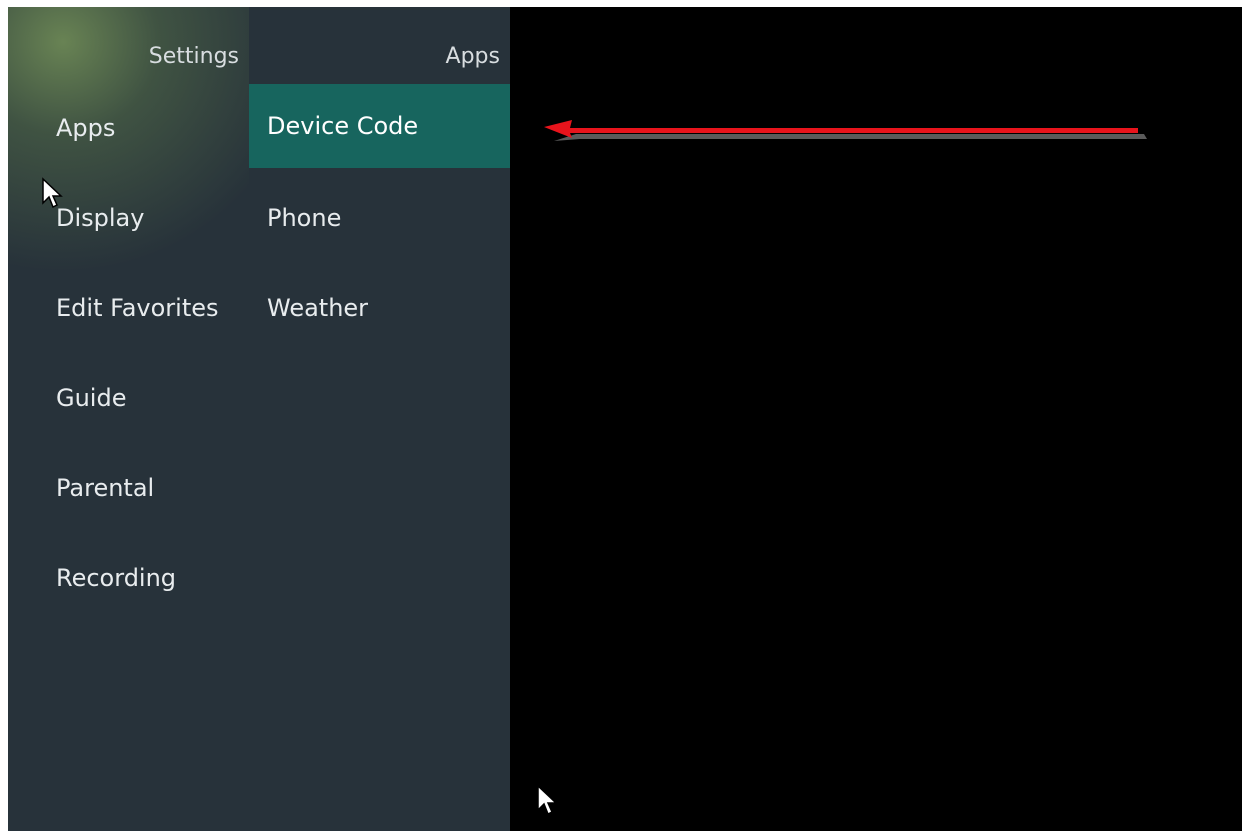 This screenshot has height=831, width=1244. What do you see at coordinates (128, 128) in the screenshot?
I see `settings-item-apps: Apps` at bounding box center [128, 128].